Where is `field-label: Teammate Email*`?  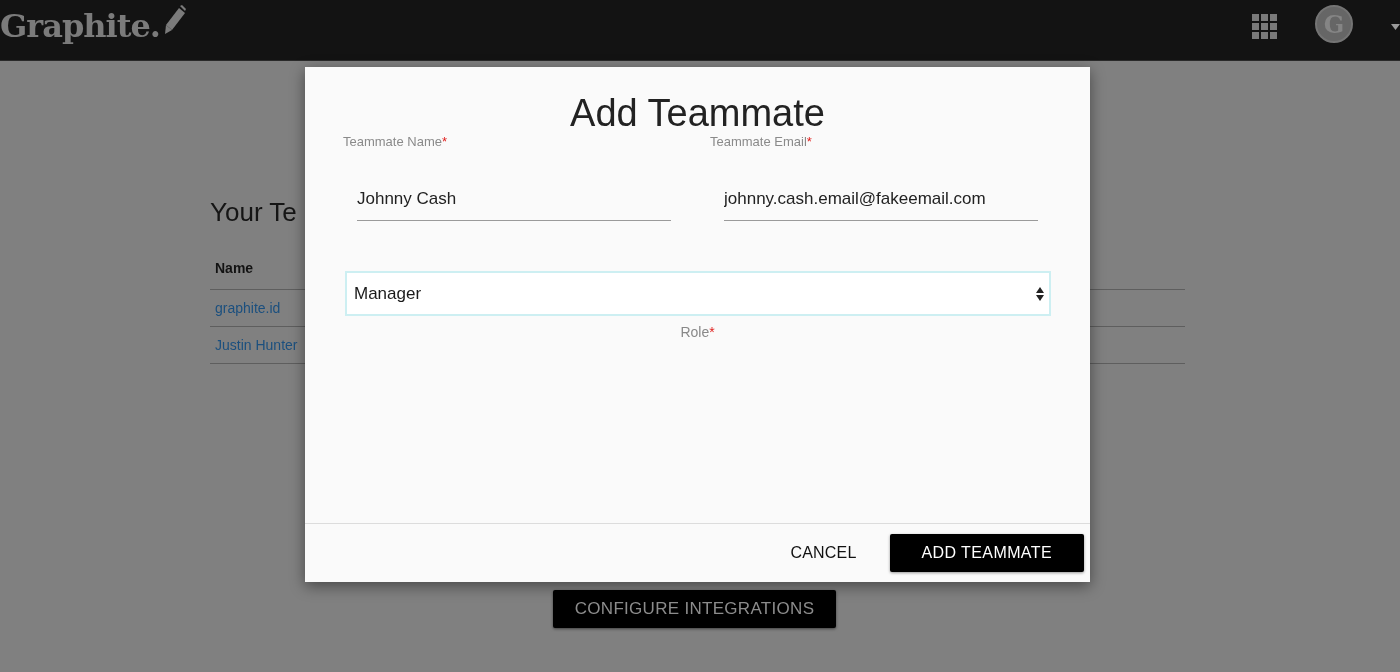
field-label: Teammate Email* is located at coordinates (761, 141).